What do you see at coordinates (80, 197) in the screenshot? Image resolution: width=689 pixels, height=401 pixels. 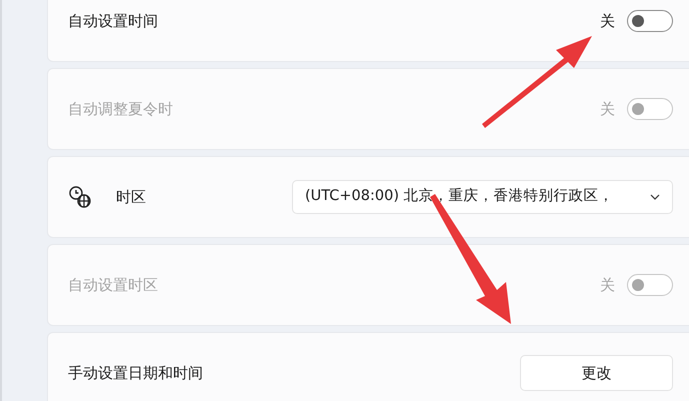 I see `clock-globe-icon` at bounding box center [80, 197].